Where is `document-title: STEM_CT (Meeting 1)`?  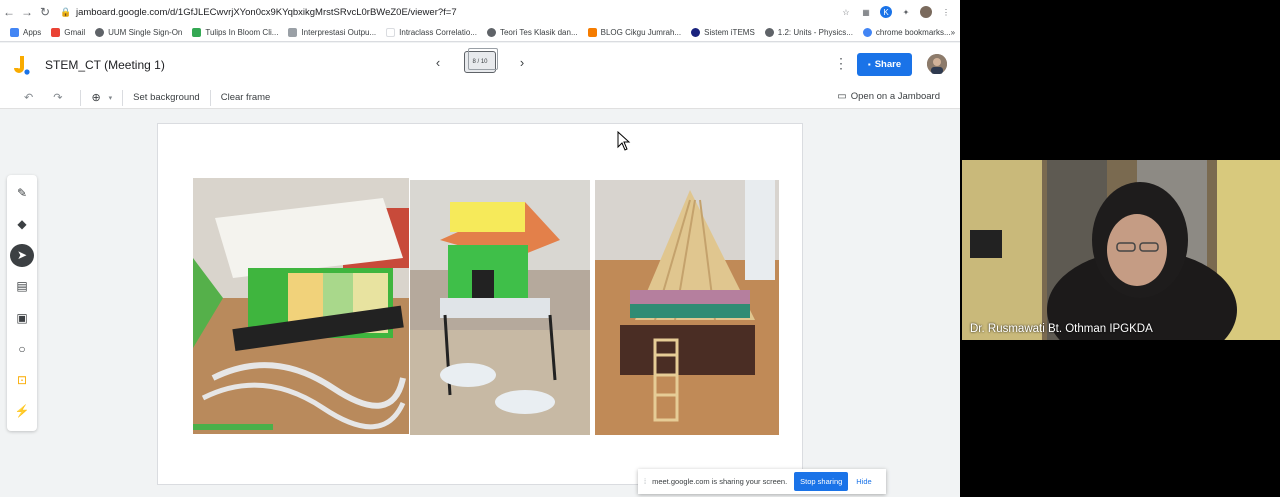
document-title: STEM_CT (Meeting 1) is located at coordinates (105, 65).